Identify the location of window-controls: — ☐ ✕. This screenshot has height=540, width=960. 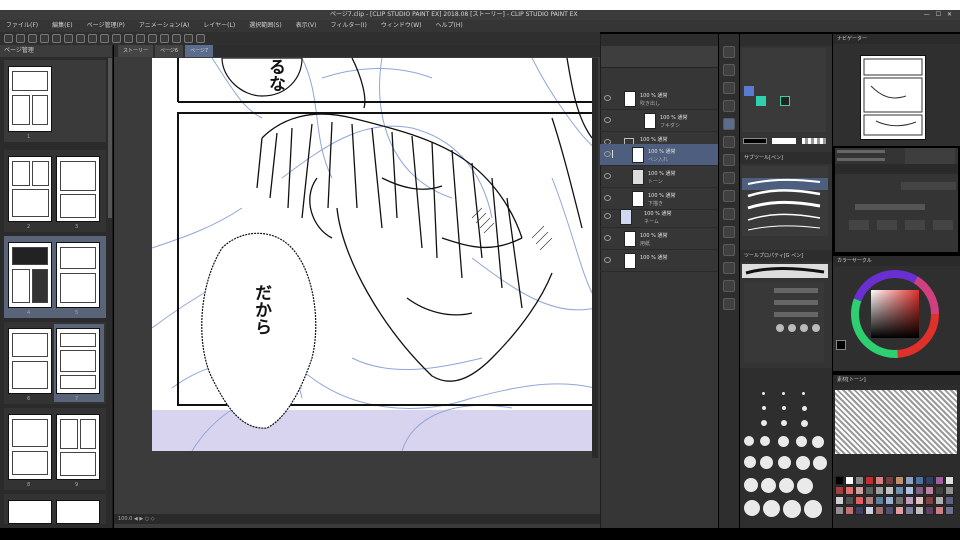
(939, 15).